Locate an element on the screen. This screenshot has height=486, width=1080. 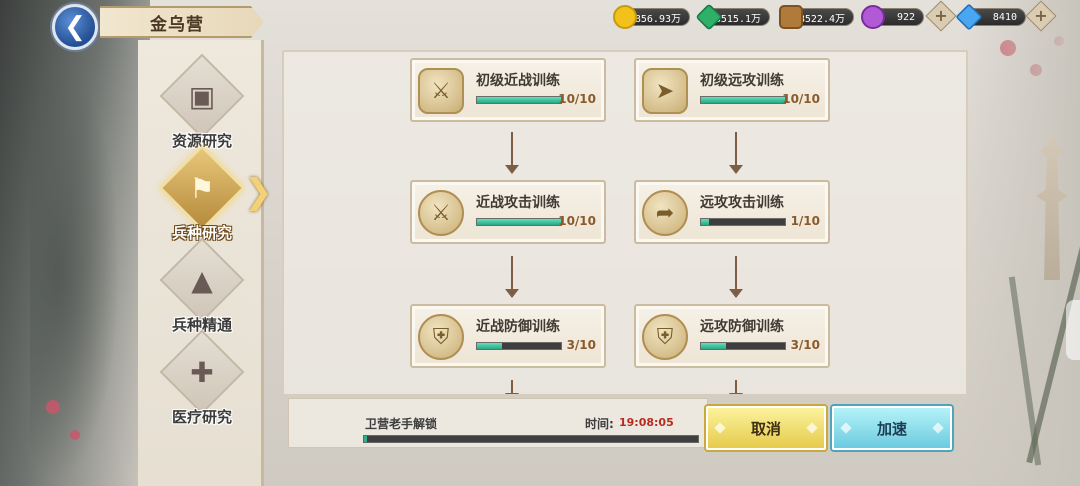
research-node-ranged-basic: ➤ 初级远攻训练 10/10 is located at coordinates (732, 90).